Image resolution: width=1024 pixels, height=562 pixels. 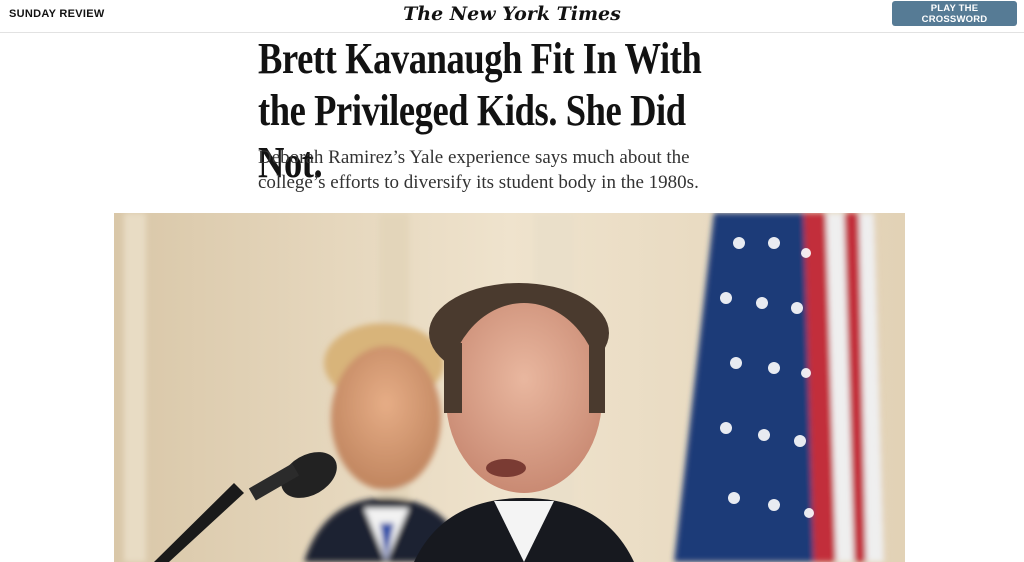 I want to click on nyt-logo: The New York Times, so click(x=512, y=14).